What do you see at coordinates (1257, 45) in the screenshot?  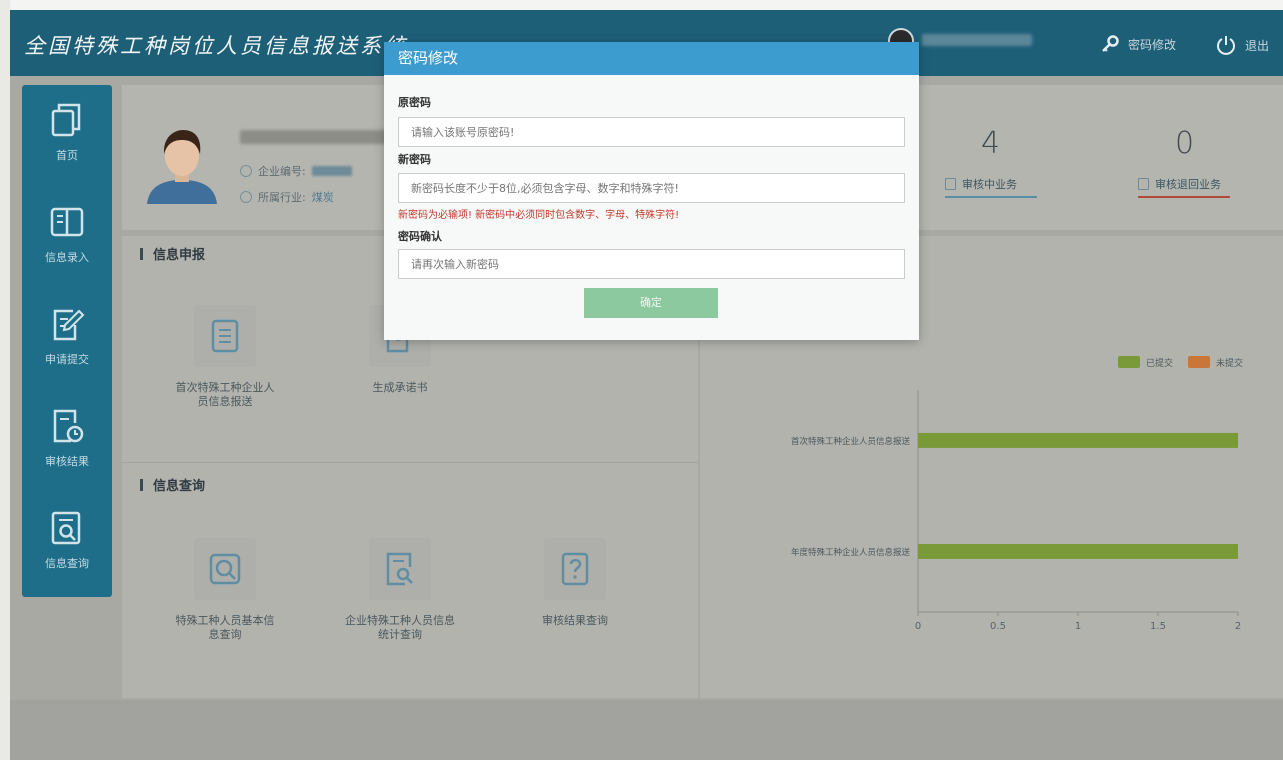 I see `logout-label: 退出` at bounding box center [1257, 45].